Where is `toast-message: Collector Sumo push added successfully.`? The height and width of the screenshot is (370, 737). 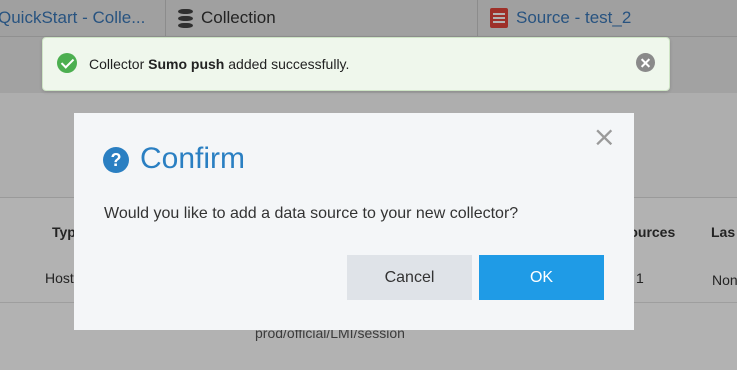
toast-message: Collector Sumo push added successfully. is located at coordinates (219, 64).